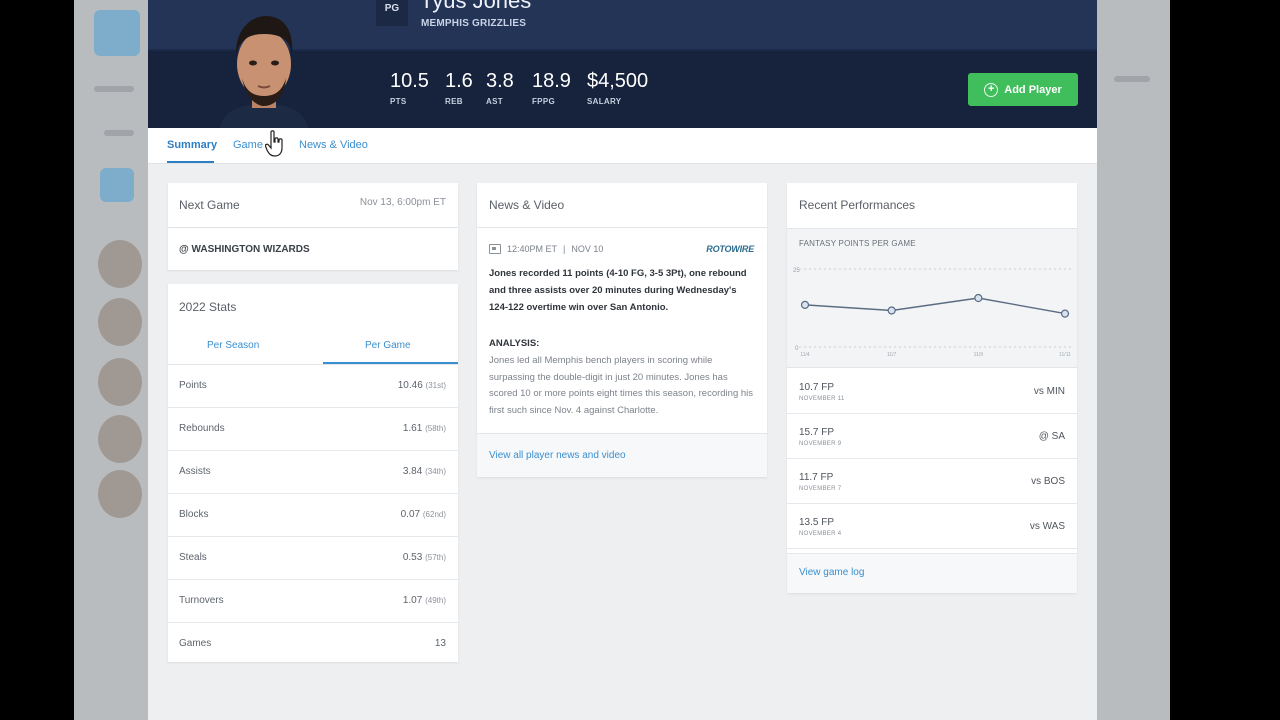  Describe the element at coordinates (37, 360) in the screenshot. I see `letterbox-left` at that location.